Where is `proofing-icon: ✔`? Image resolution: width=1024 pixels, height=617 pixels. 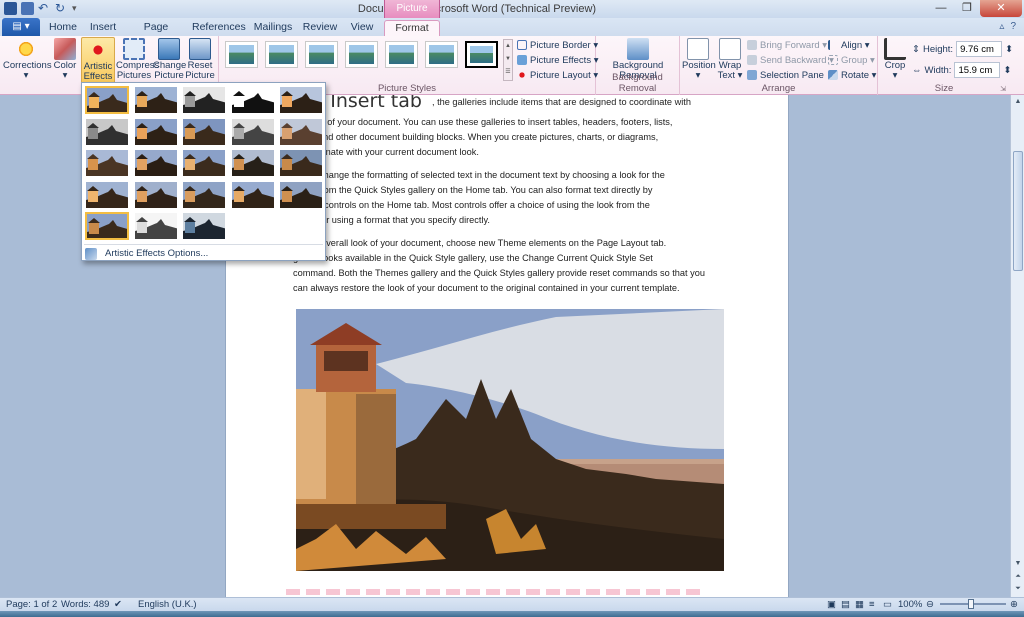 proofing-icon: ✔ is located at coordinates (118, 604).